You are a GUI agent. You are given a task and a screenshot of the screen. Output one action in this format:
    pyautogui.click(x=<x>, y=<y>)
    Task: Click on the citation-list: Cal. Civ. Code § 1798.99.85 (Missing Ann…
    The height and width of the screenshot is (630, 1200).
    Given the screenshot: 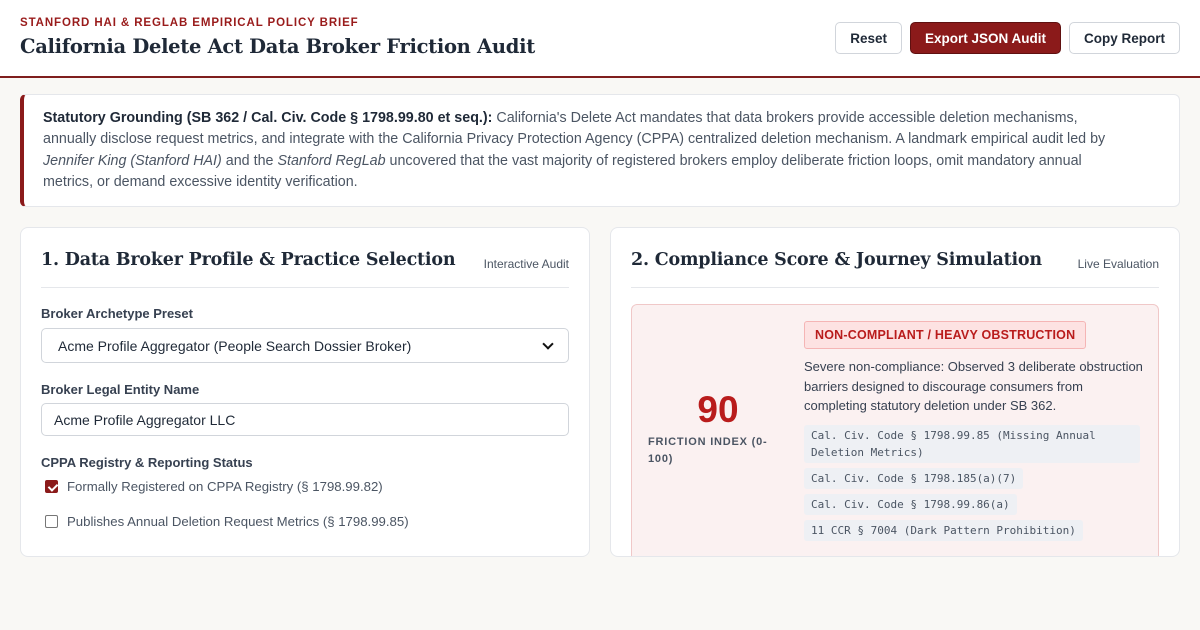 What is the action you would take?
    pyautogui.click(x=972, y=485)
    